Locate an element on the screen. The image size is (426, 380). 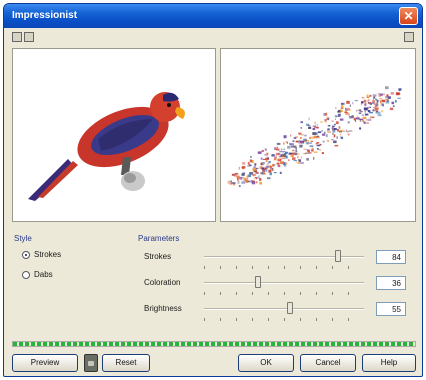
strokes-label: Strokes is located at coordinates (158, 256).